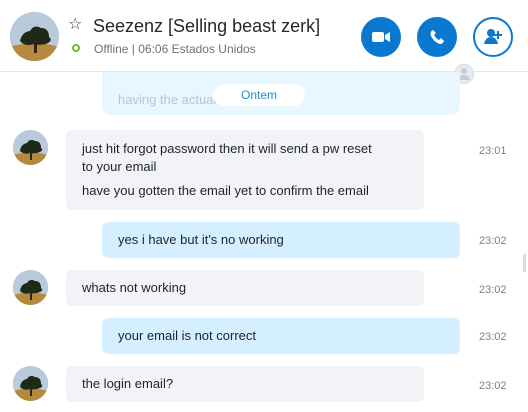 The height and width of the screenshot is (412, 528). What do you see at coordinates (34, 36) in the screenshot?
I see `contact-avatar` at bounding box center [34, 36].